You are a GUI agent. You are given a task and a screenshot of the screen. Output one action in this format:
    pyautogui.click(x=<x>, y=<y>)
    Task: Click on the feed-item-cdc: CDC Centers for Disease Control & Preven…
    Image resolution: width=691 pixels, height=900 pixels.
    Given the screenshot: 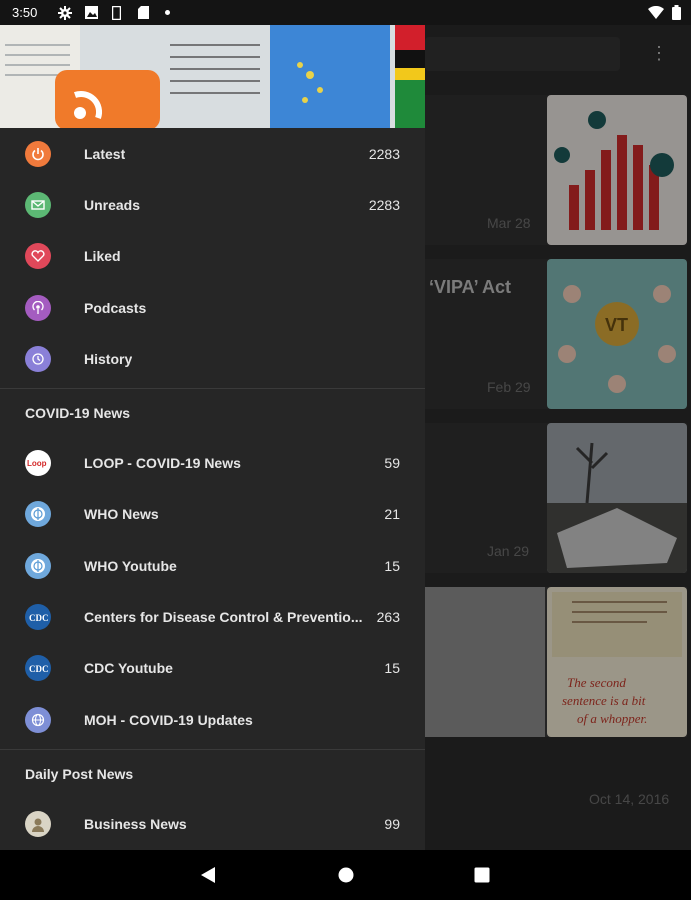 What is the action you would take?
    pyautogui.click(x=212, y=616)
    